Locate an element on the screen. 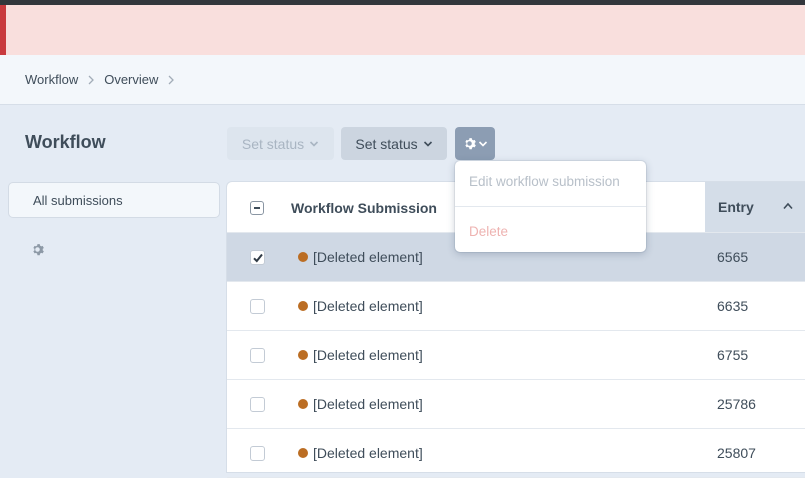 The width and height of the screenshot is (805, 478). table-row: [Deleted element] 25786 is located at coordinates (516, 404).